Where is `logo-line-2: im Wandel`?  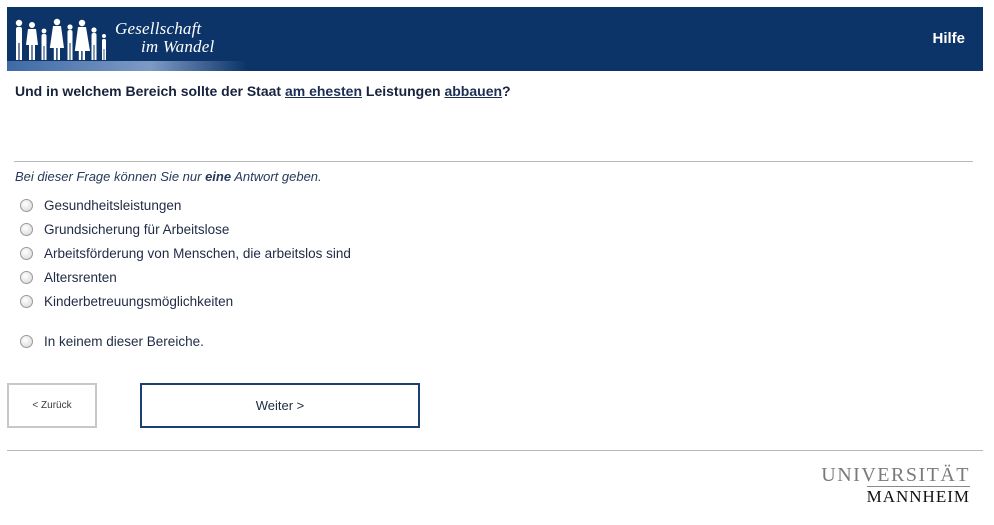 logo-line-2: im Wandel is located at coordinates (178, 46).